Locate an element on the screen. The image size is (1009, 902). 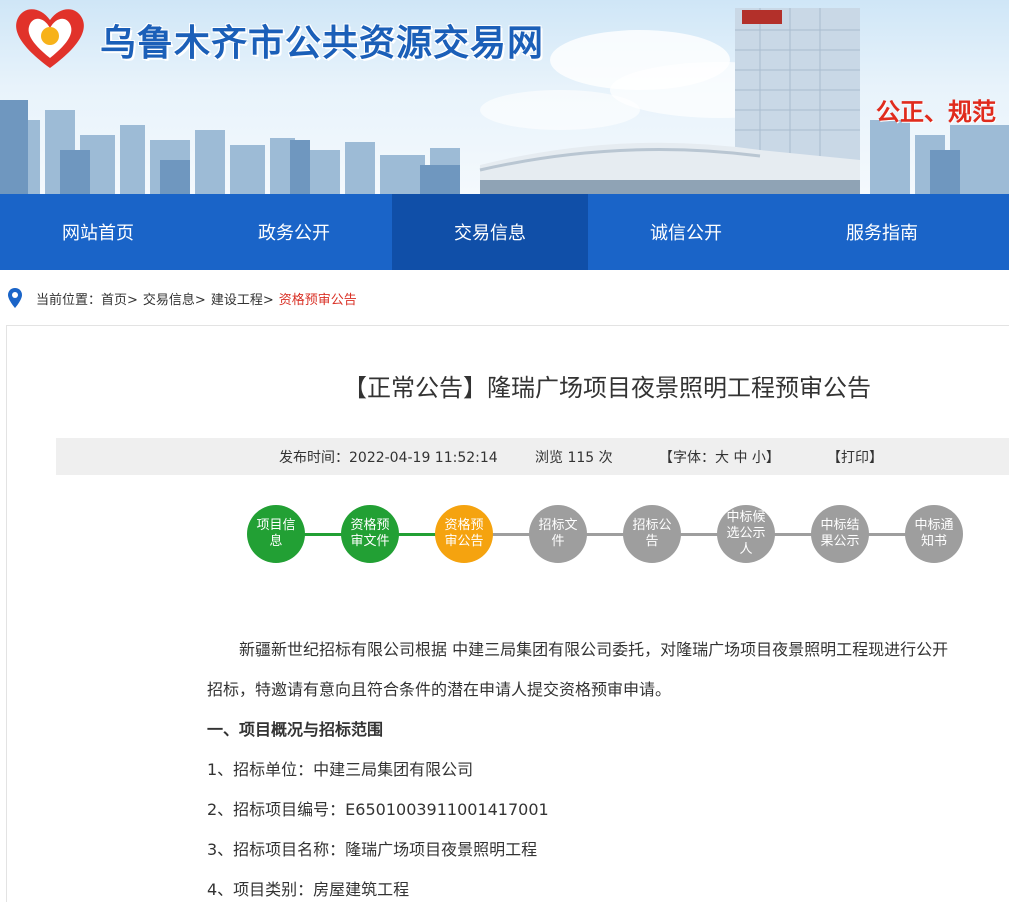
nav-item-government: 政务公开 is located at coordinates (294, 232).